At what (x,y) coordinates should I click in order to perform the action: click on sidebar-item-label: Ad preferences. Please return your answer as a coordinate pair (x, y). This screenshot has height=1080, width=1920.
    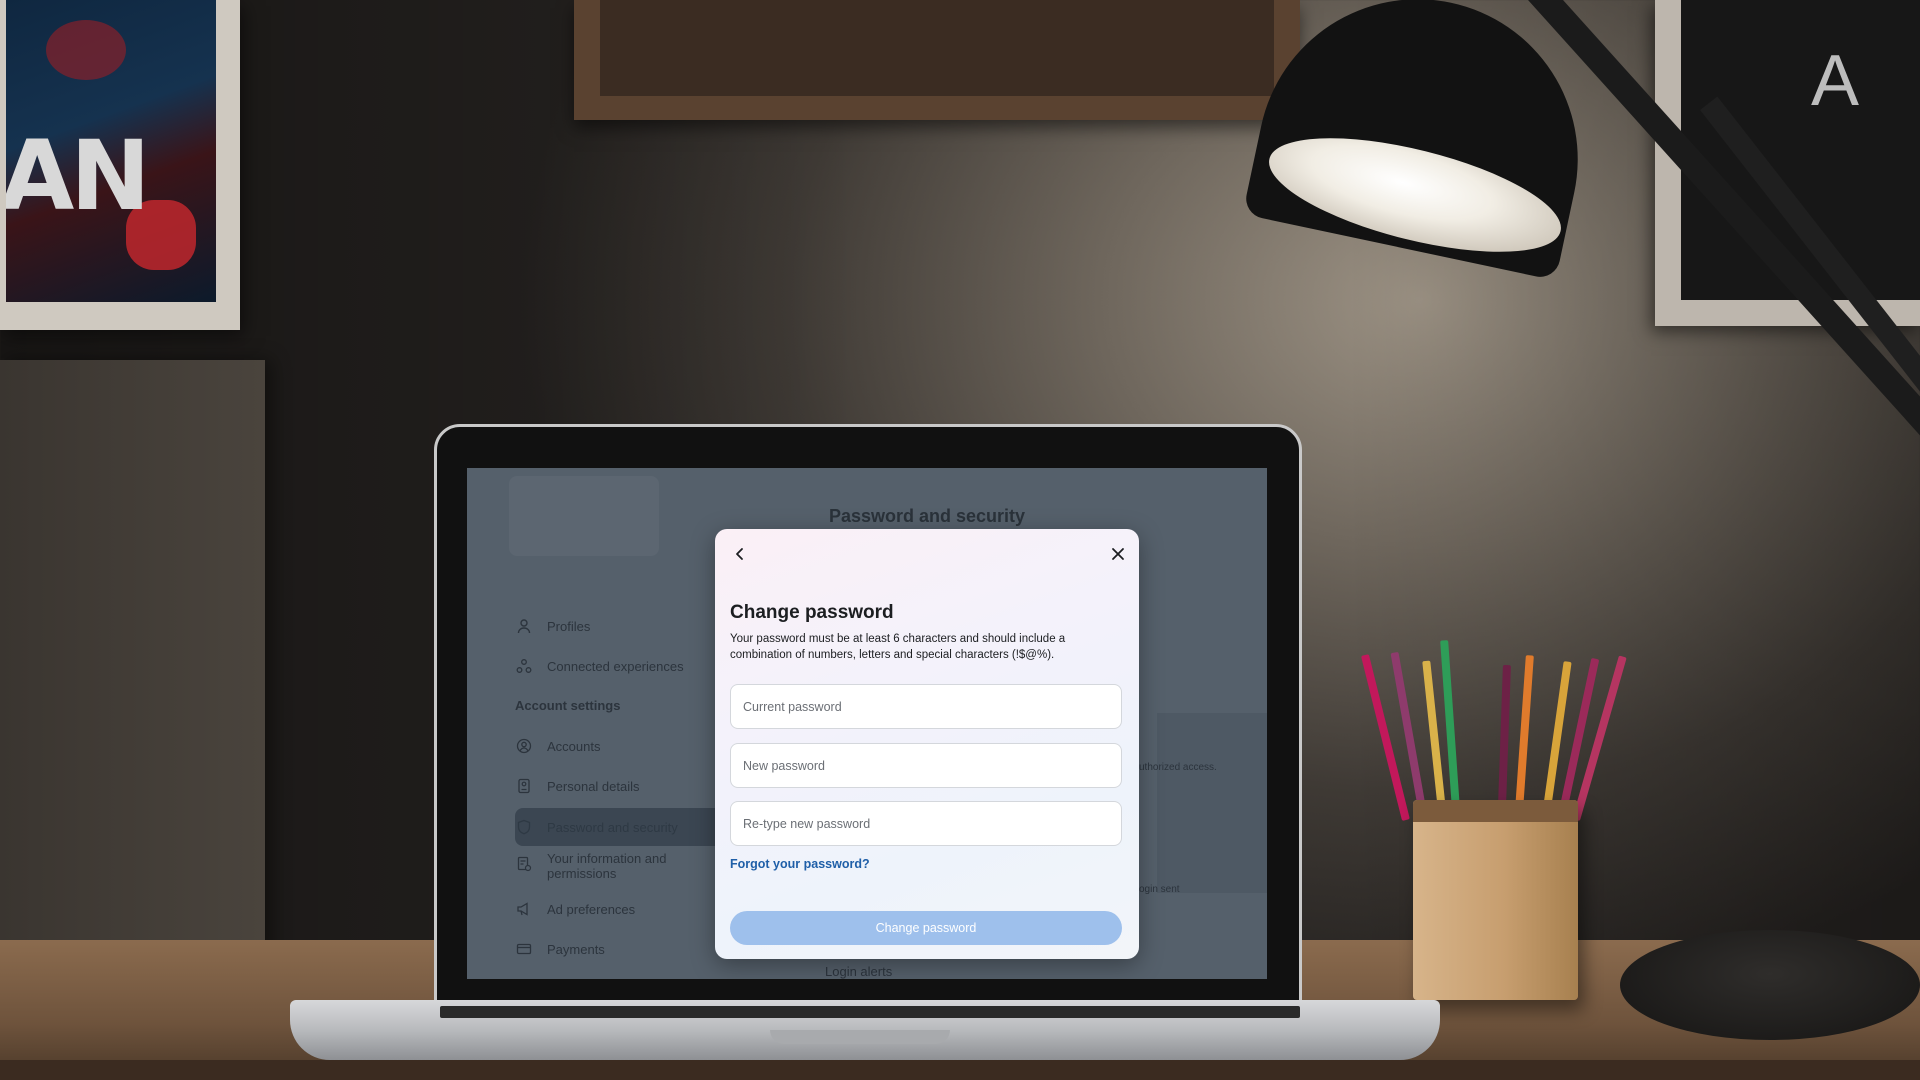
    Looking at the image, I should click on (591, 909).